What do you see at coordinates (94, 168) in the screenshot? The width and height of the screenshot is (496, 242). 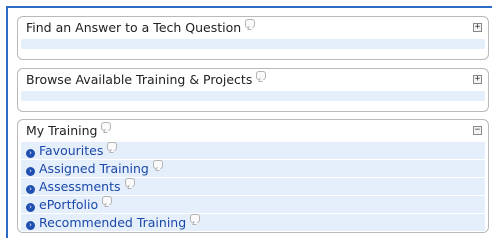 I see `list-item-label: Assigned Training` at bounding box center [94, 168].